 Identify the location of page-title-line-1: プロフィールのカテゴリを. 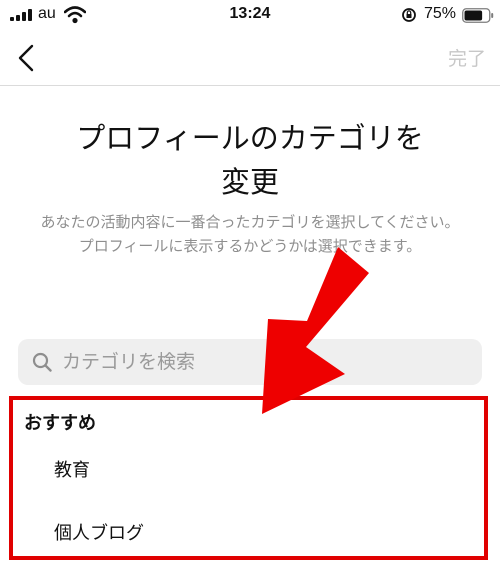
(250, 138).